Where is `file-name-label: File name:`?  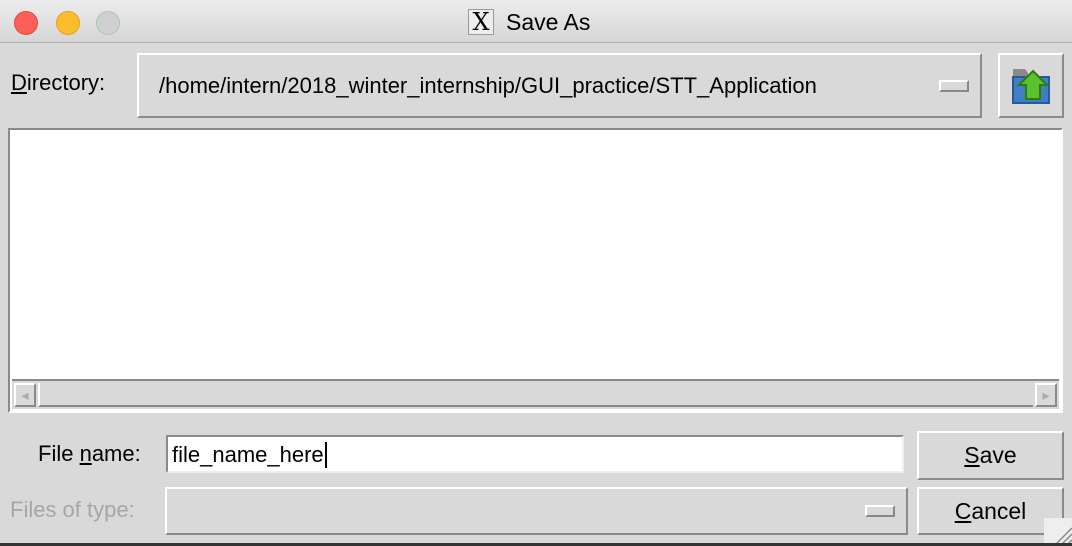
file-name-label: File name: is located at coordinates (89, 454).